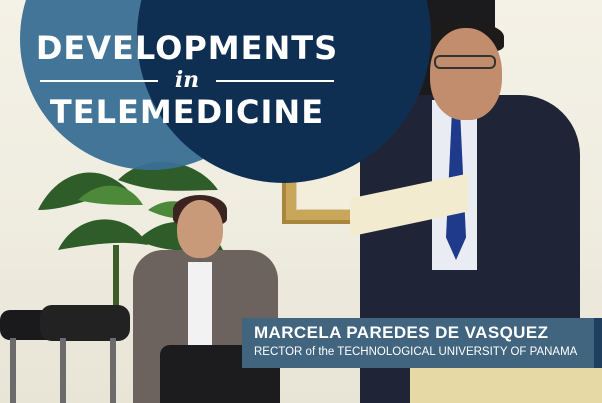  I want to click on woman-shirt, so click(200, 306).